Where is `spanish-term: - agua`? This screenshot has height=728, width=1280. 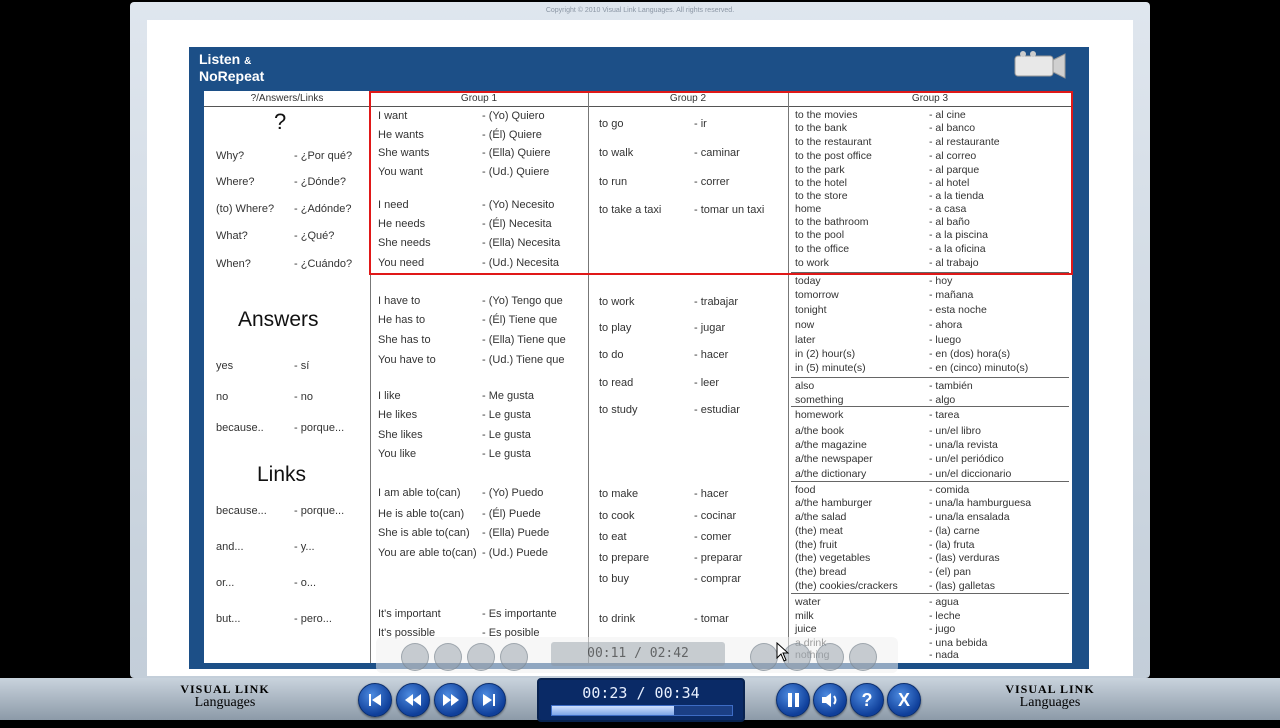 spanish-term: - agua is located at coordinates (944, 602).